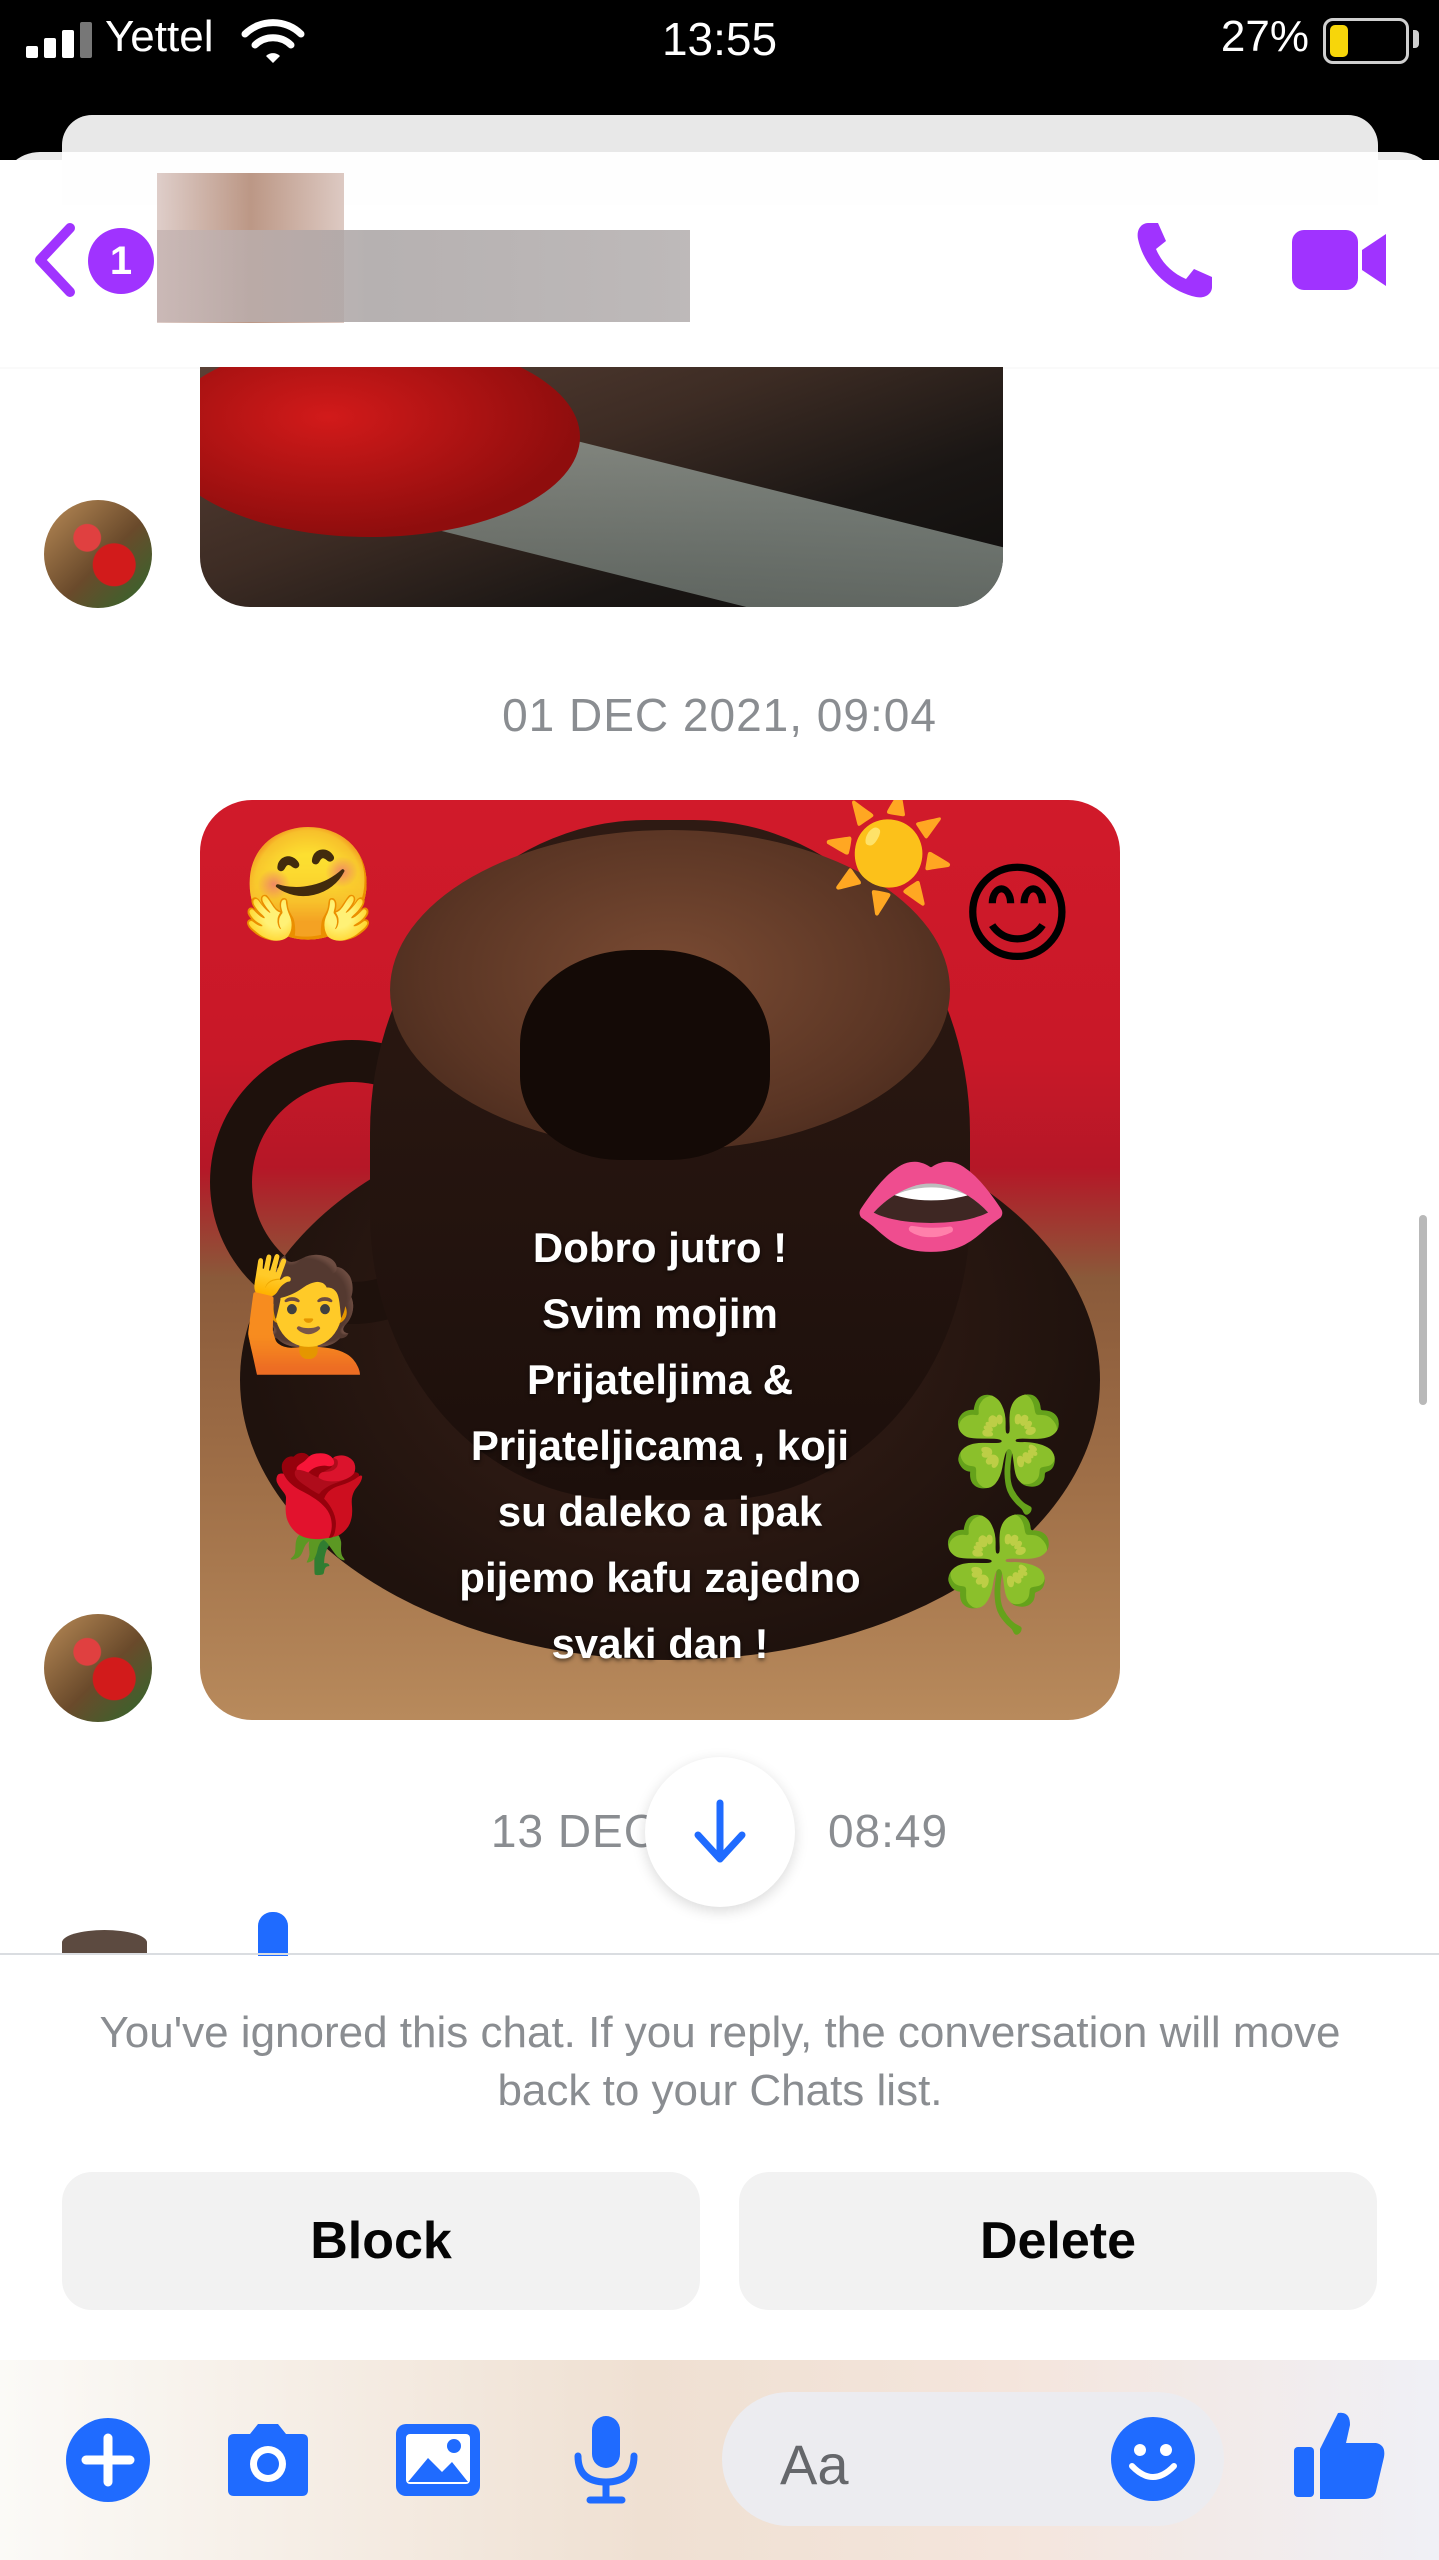  What do you see at coordinates (381, 2241) in the screenshot?
I see `block-button: Block` at bounding box center [381, 2241].